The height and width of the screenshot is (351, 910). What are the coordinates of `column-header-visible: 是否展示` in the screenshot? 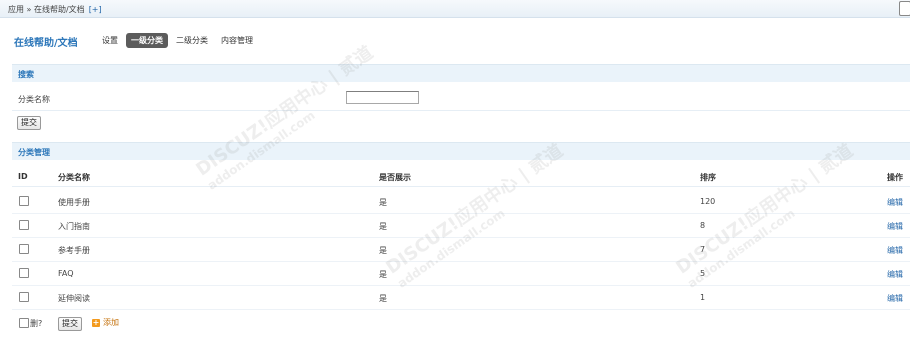 It's located at (395, 177).